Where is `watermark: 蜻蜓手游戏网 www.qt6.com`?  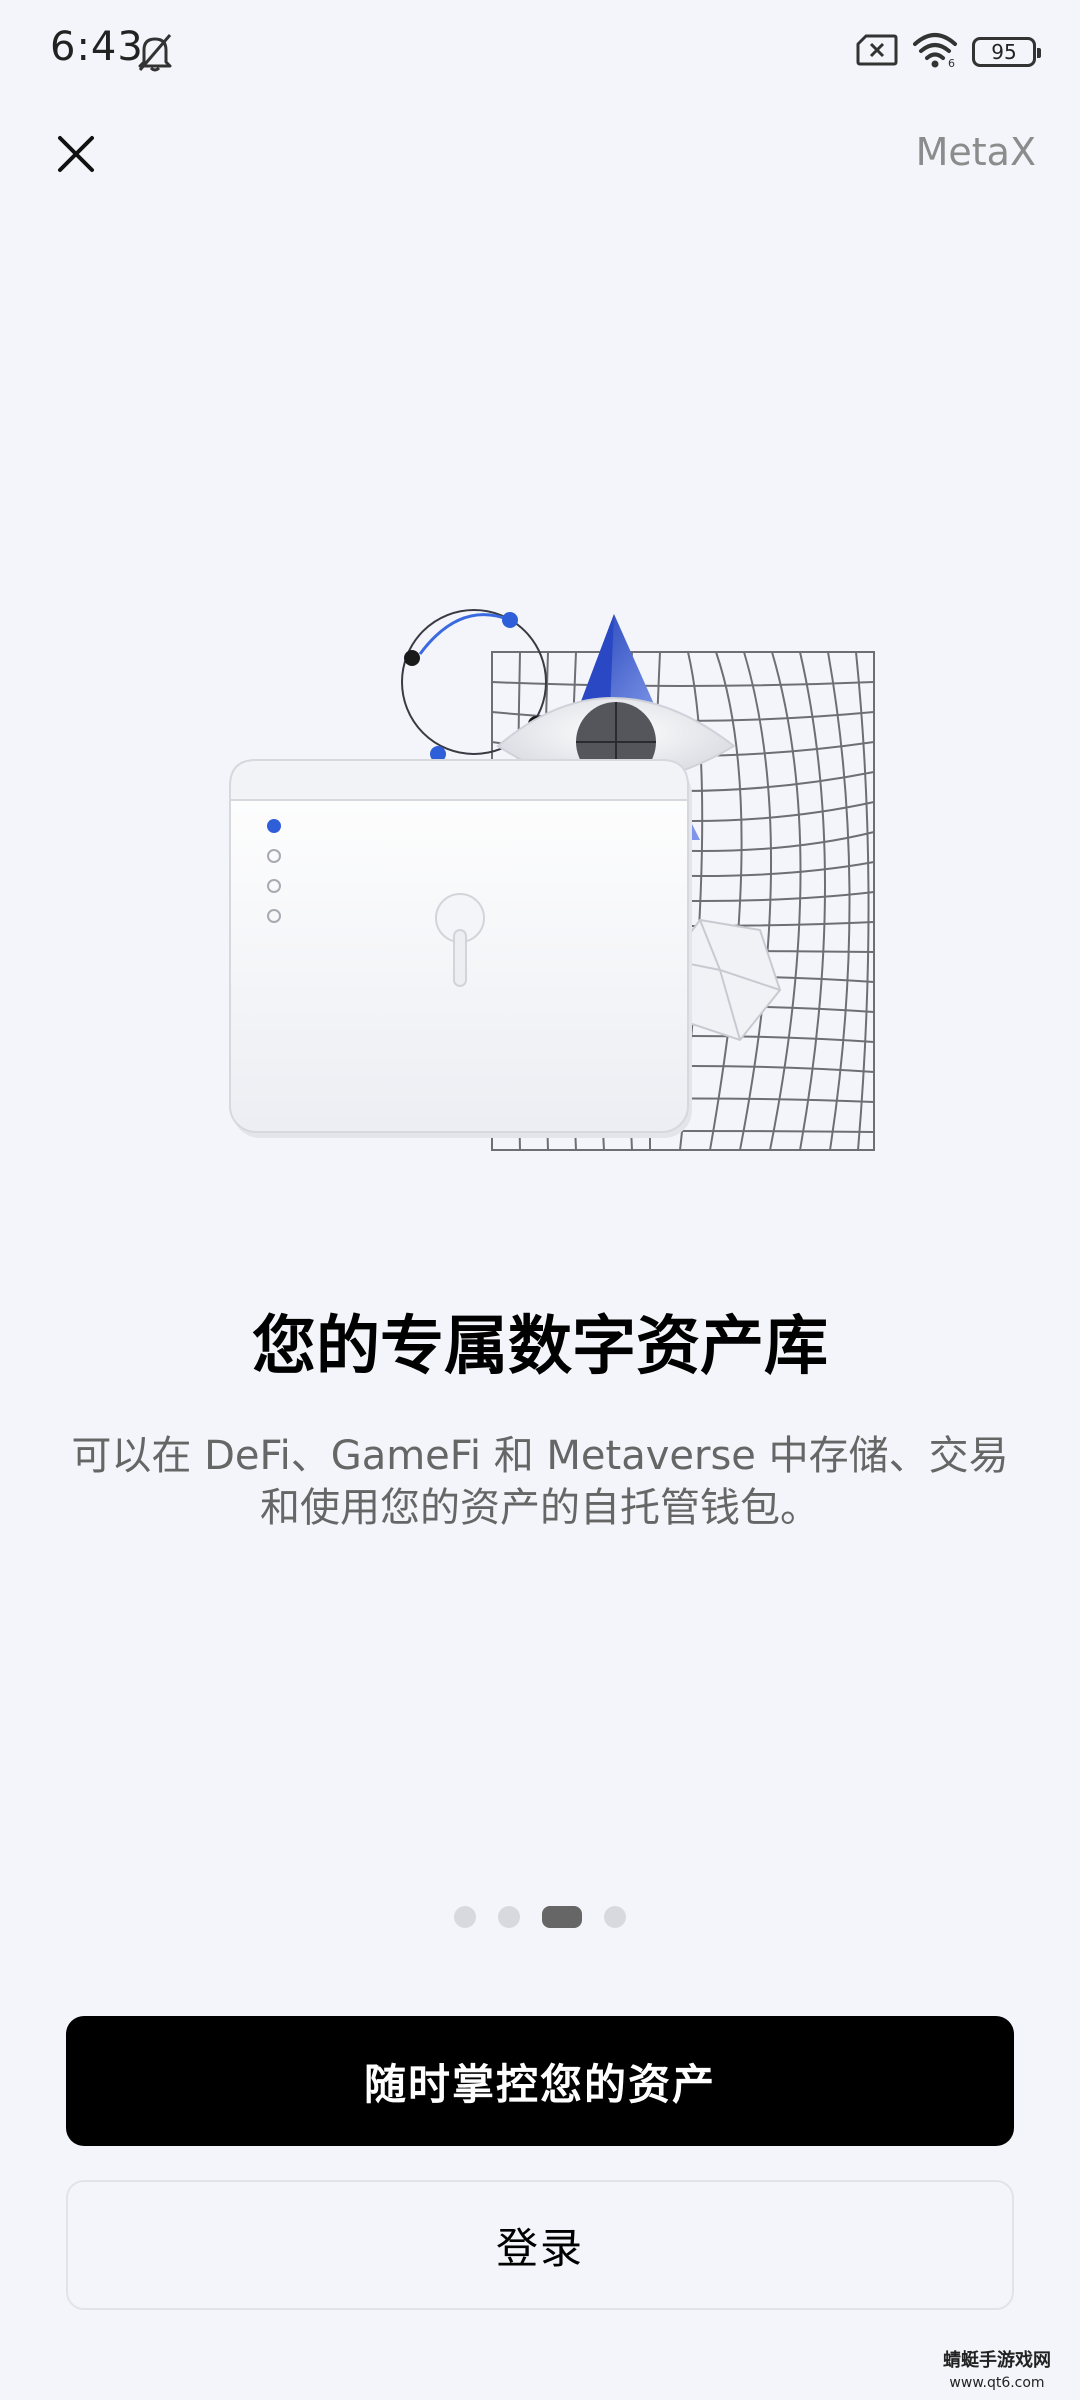
watermark: 蜻蜓手游戏网 www.qt6.com is located at coordinates (997, 2372).